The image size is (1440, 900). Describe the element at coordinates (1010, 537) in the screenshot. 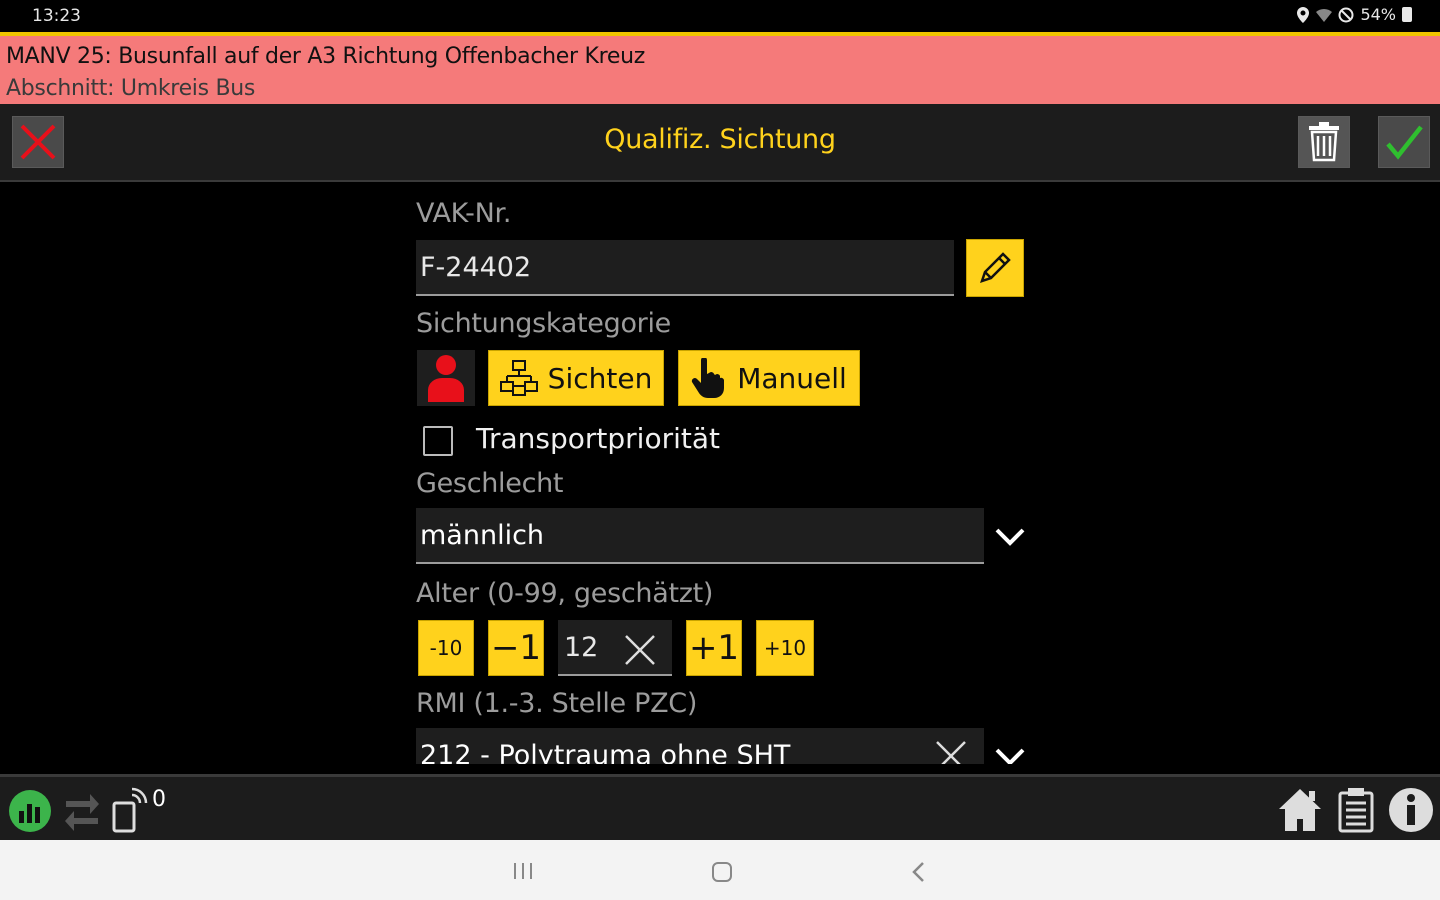

I see `chevron-down-icon` at that location.